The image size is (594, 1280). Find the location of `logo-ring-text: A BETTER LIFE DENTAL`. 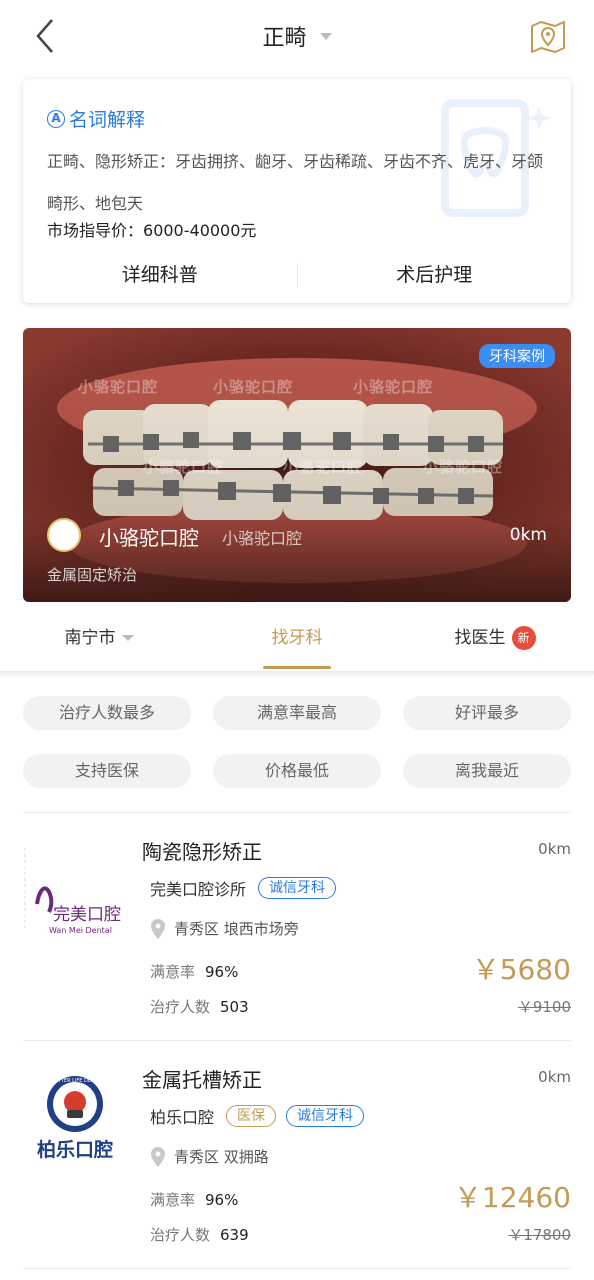

logo-ring-text: A BETTER LIFE DENTAL is located at coordinates (75, 1081).